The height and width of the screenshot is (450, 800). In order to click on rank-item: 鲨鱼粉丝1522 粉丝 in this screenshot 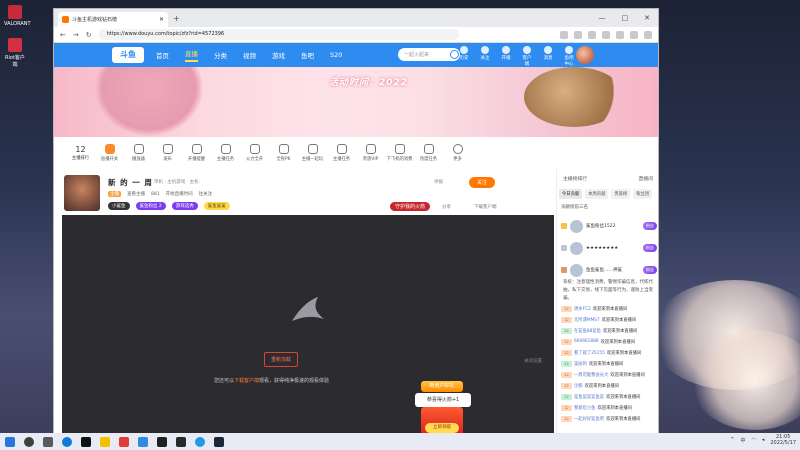, I will do `click(609, 226)`.